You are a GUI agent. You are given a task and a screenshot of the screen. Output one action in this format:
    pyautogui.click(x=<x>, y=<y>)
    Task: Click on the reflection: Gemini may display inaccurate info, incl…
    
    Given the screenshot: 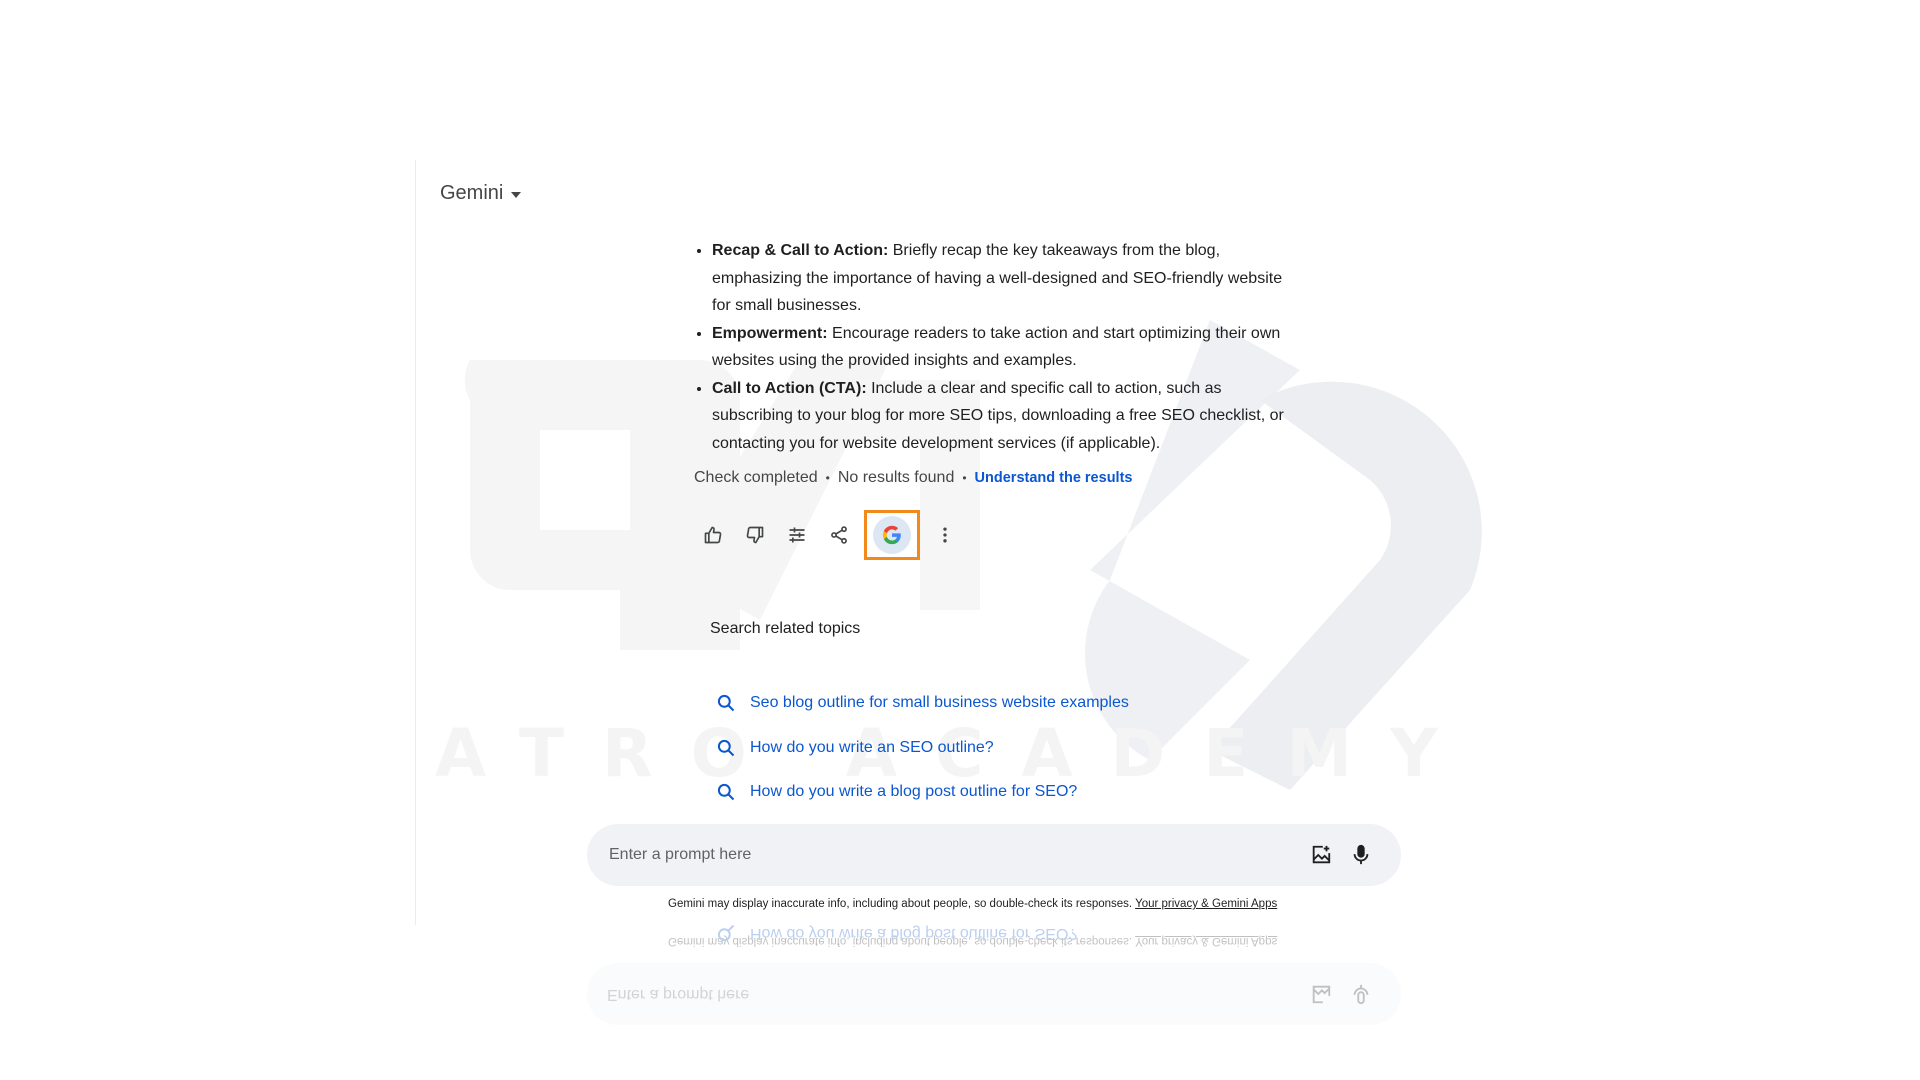 What is the action you would take?
    pyautogui.click(x=960, y=1002)
    